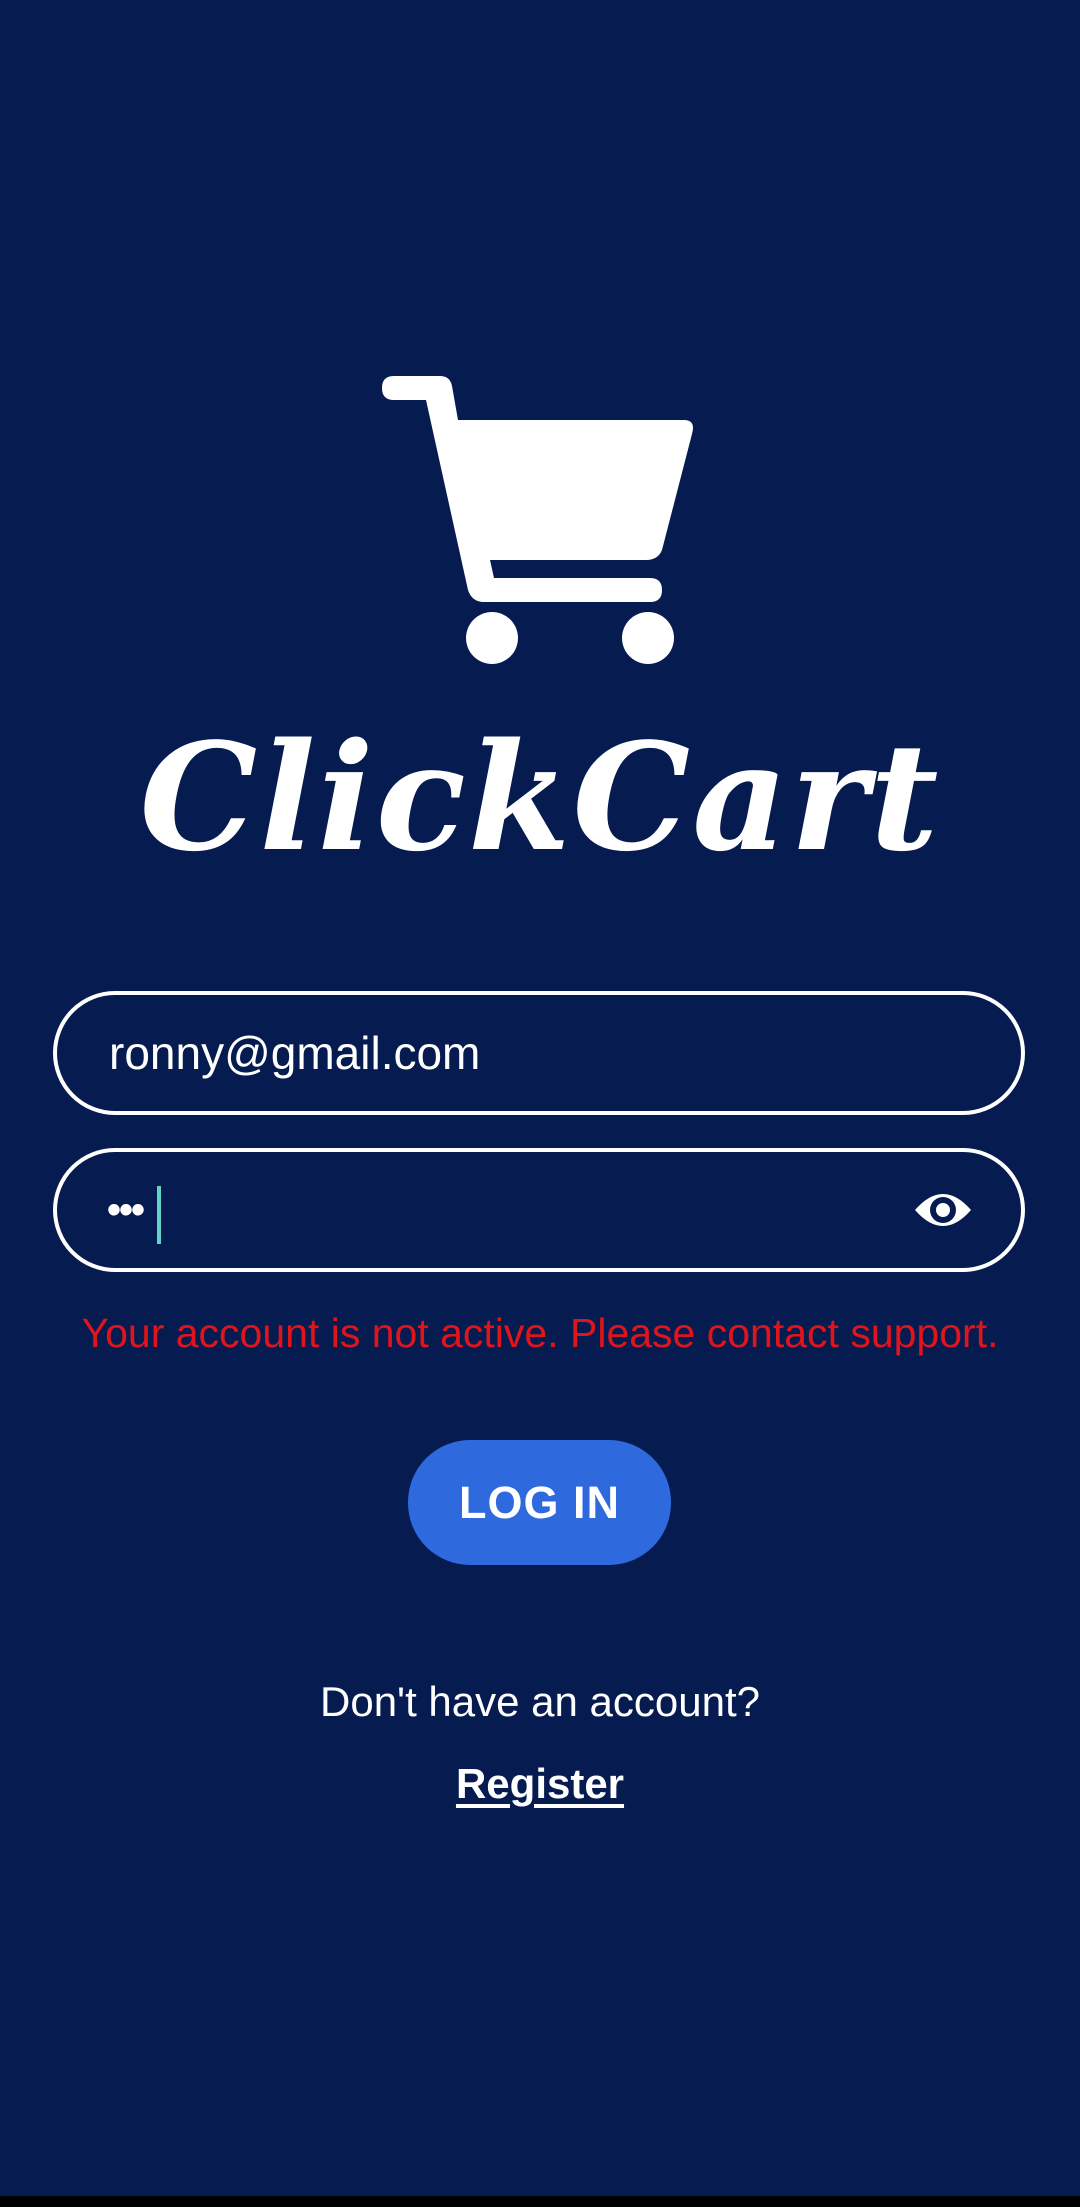 The image size is (1080, 2207). What do you see at coordinates (539, 1502) in the screenshot?
I see `login-button: LOG IN` at bounding box center [539, 1502].